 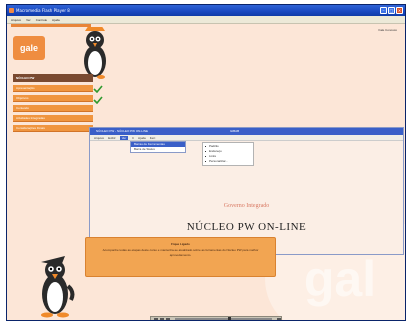 I want to click on menu-file: Arquivo, so click(x=16, y=20).